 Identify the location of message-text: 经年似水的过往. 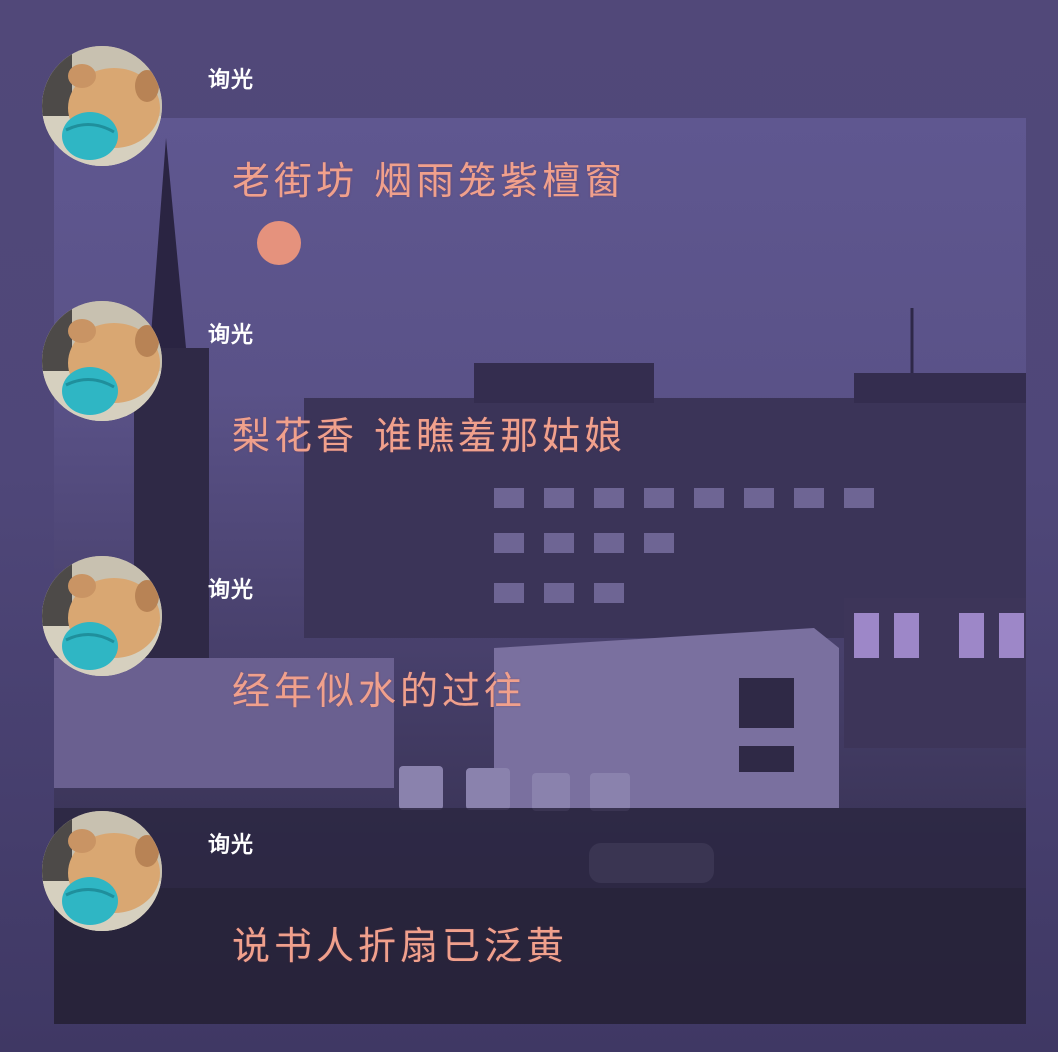
(379, 687).